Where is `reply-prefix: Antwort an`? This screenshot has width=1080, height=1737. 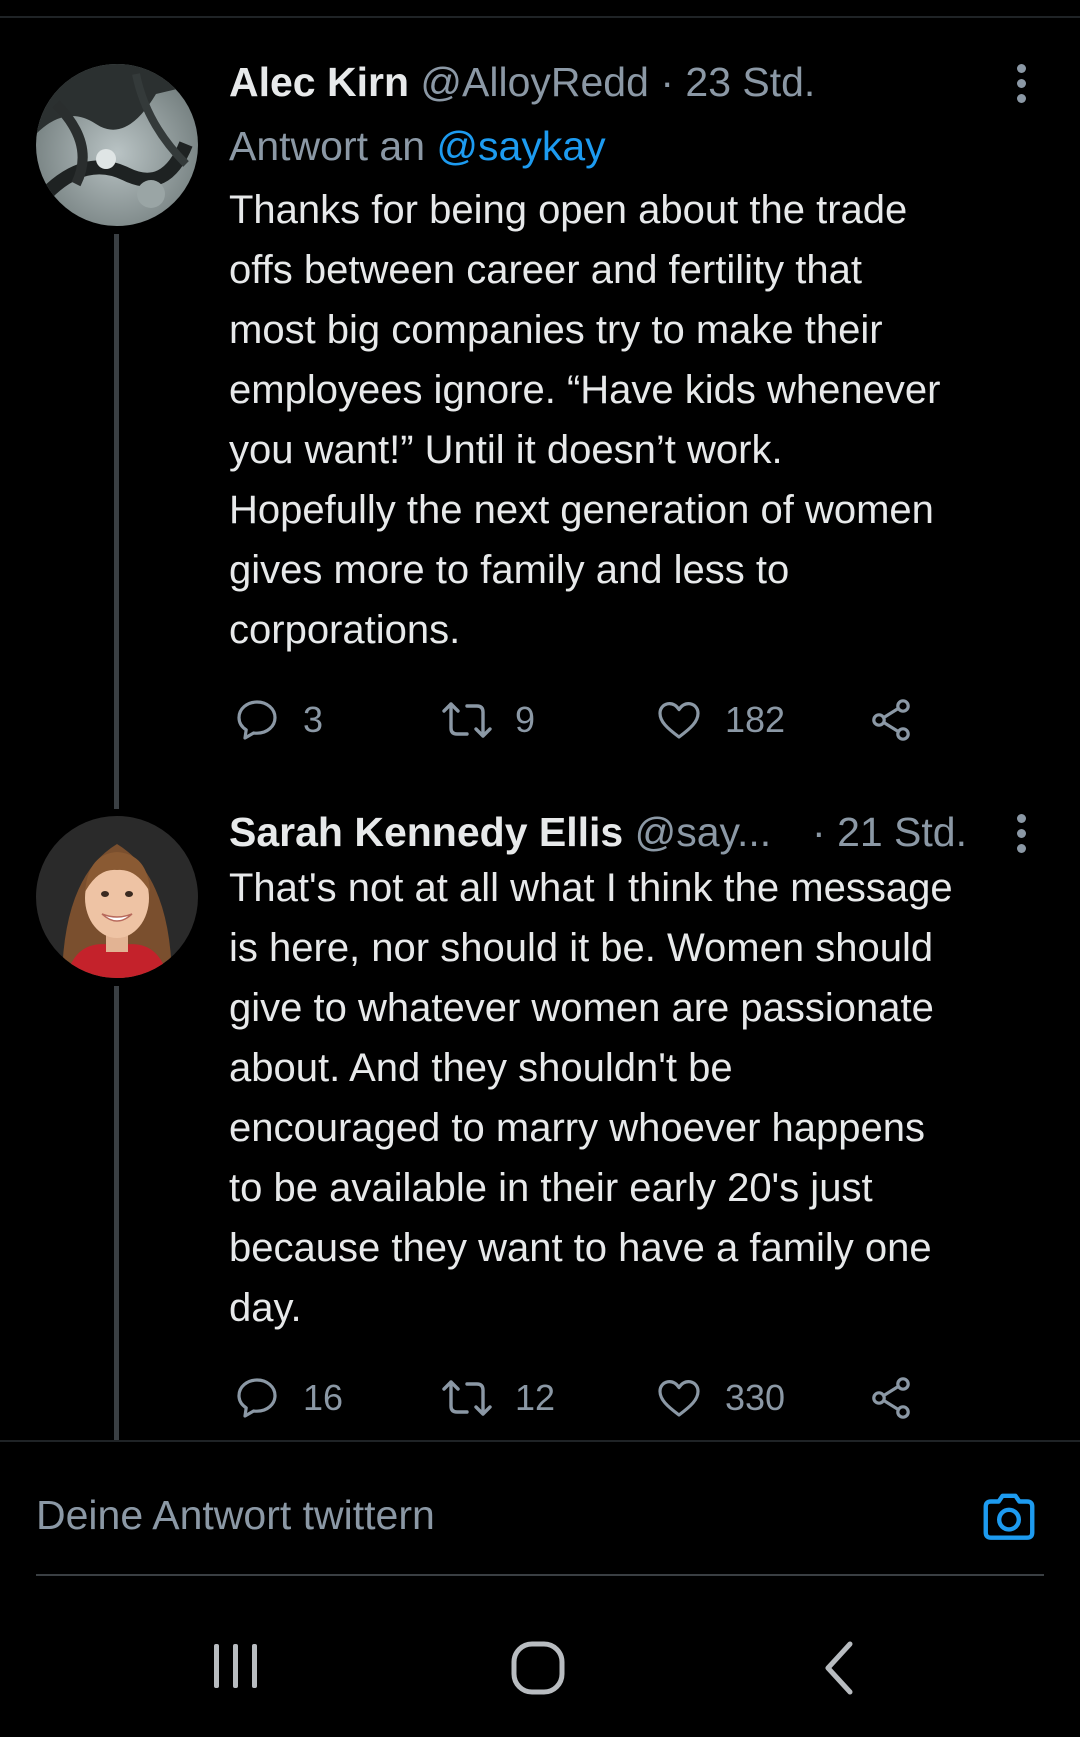 reply-prefix: Antwort an is located at coordinates (327, 146).